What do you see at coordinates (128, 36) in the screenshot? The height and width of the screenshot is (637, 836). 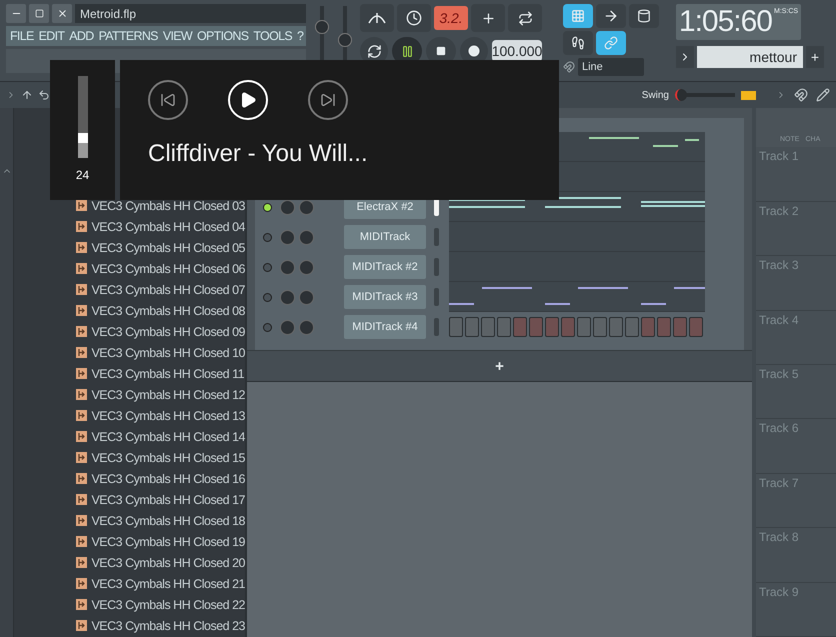 I see `menu-item: PATTERNS` at bounding box center [128, 36].